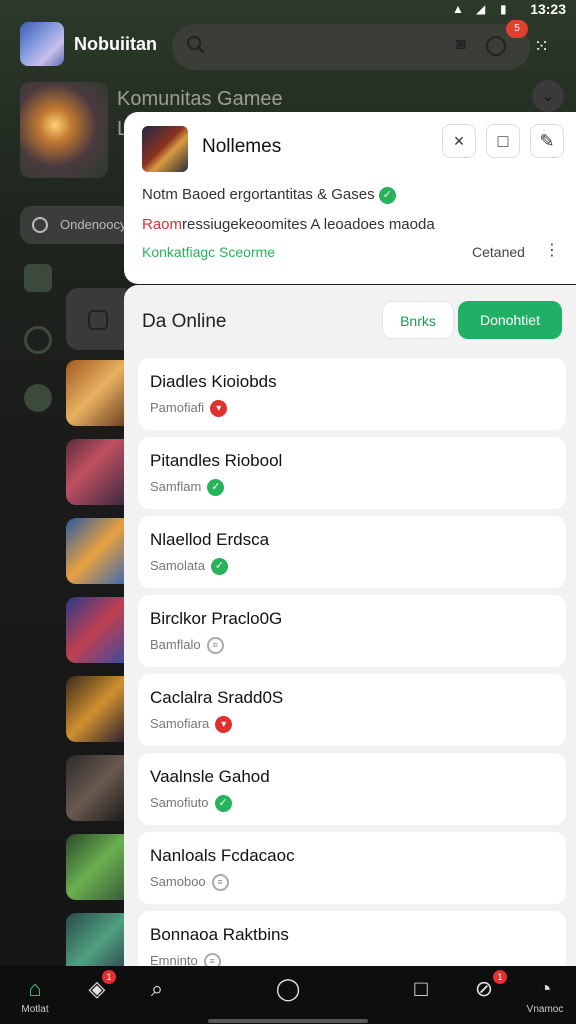  I want to click on notification-line-2: Raomressiugekeoomites A leoadoes maoda, so click(288, 224).